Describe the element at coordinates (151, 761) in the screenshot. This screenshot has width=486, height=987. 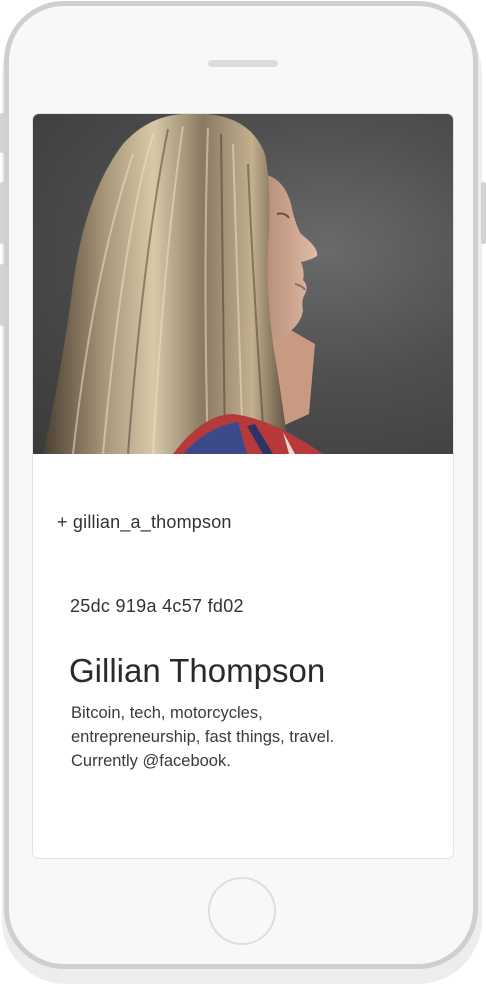
I see `bio-line: Currently @facebook.` at that location.